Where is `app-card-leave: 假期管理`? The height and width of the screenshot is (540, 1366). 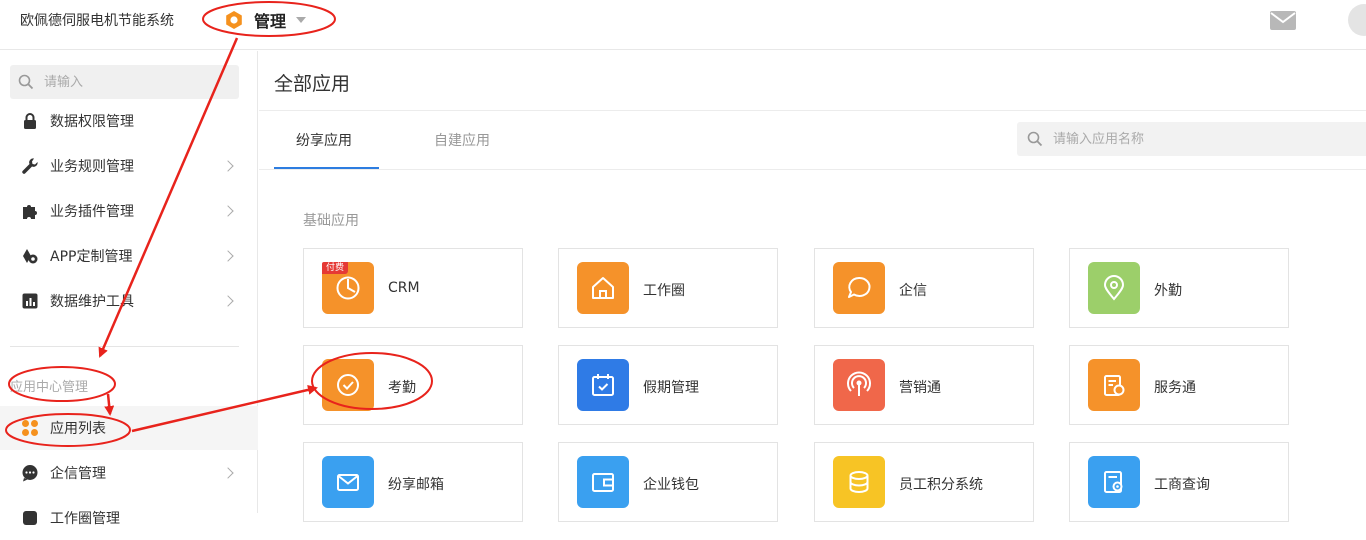
app-card-leave: 假期管理 is located at coordinates (668, 385).